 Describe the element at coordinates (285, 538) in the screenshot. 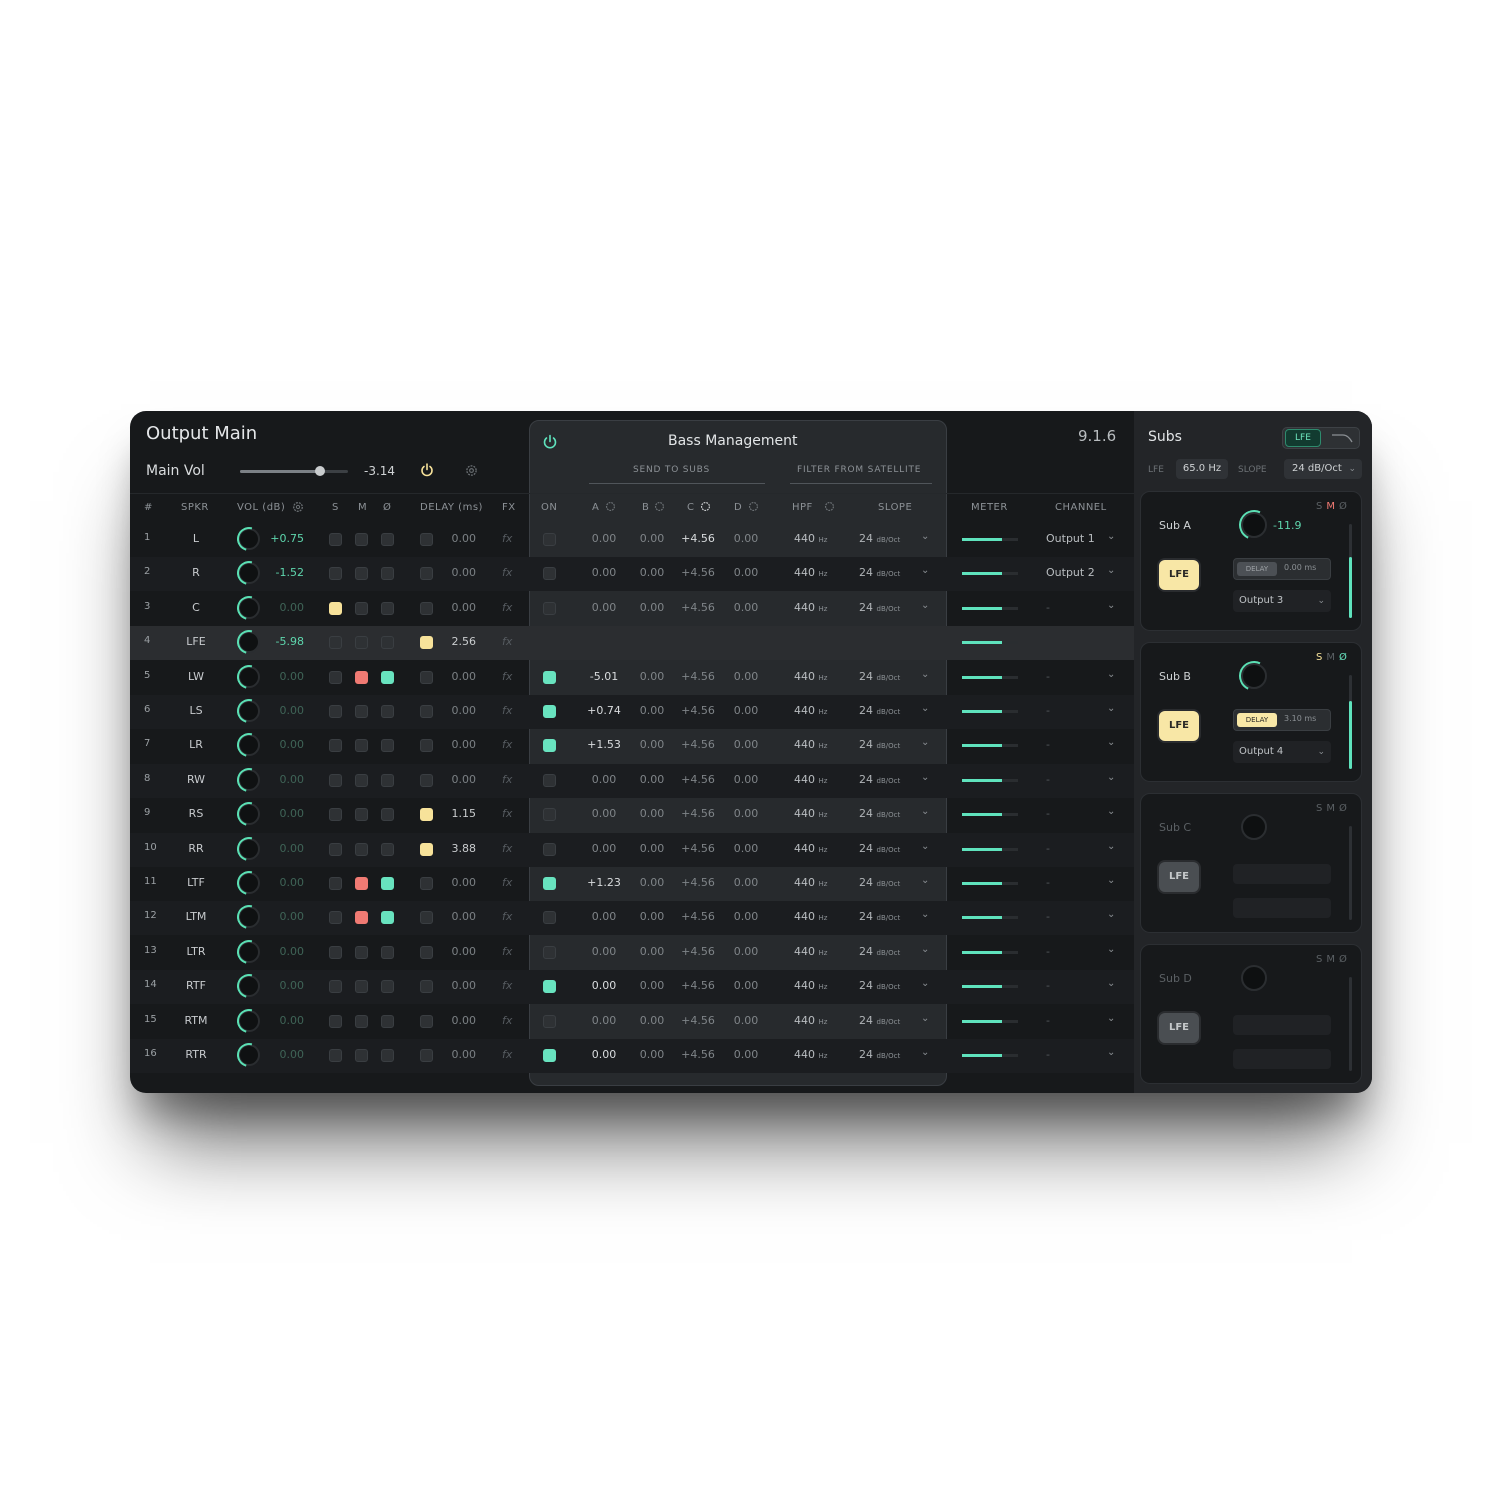

I see `volume-value: +0.75` at that location.